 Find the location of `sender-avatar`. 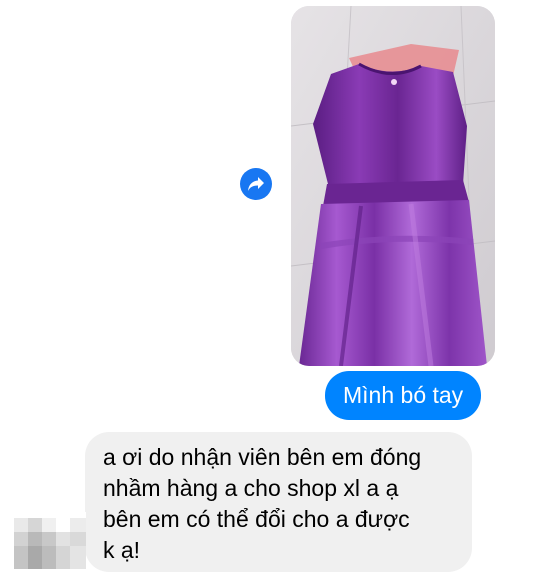

sender-avatar is located at coordinates (50, 540).